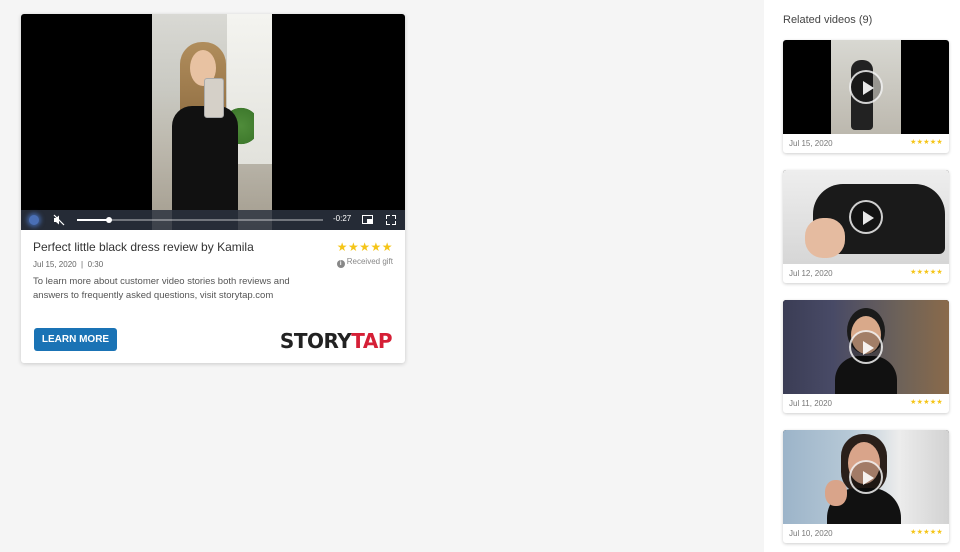 The height and width of the screenshot is (552, 960). Describe the element at coordinates (364, 247) in the screenshot. I see `rating-stars: ★★★★★` at that location.